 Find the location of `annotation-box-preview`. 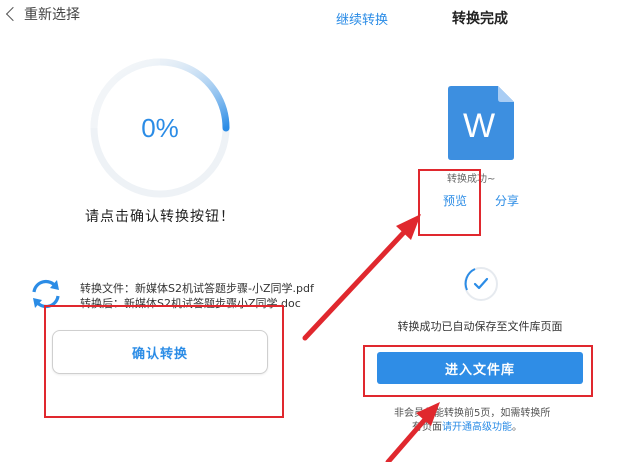

annotation-box-preview is located at coordinates (449, 202).